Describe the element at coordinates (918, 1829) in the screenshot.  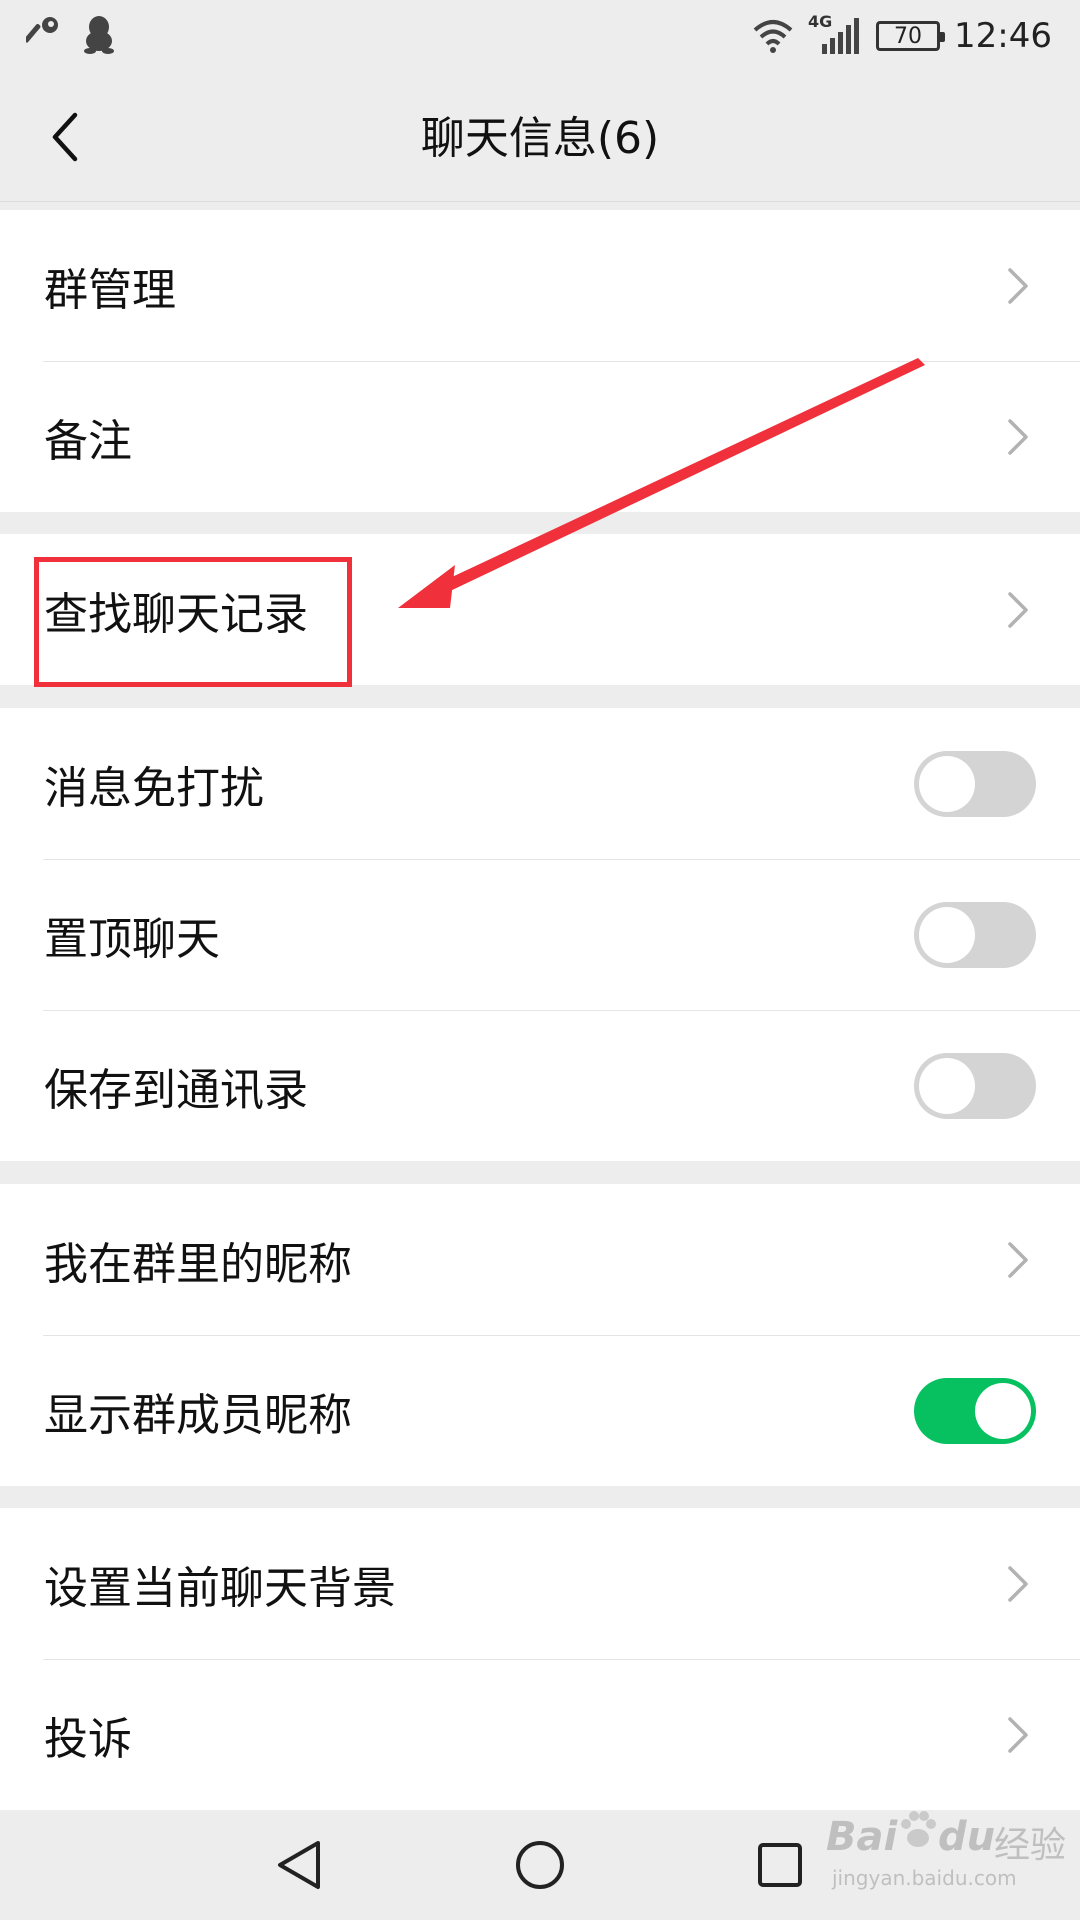
I see `paw-icon` at that location.